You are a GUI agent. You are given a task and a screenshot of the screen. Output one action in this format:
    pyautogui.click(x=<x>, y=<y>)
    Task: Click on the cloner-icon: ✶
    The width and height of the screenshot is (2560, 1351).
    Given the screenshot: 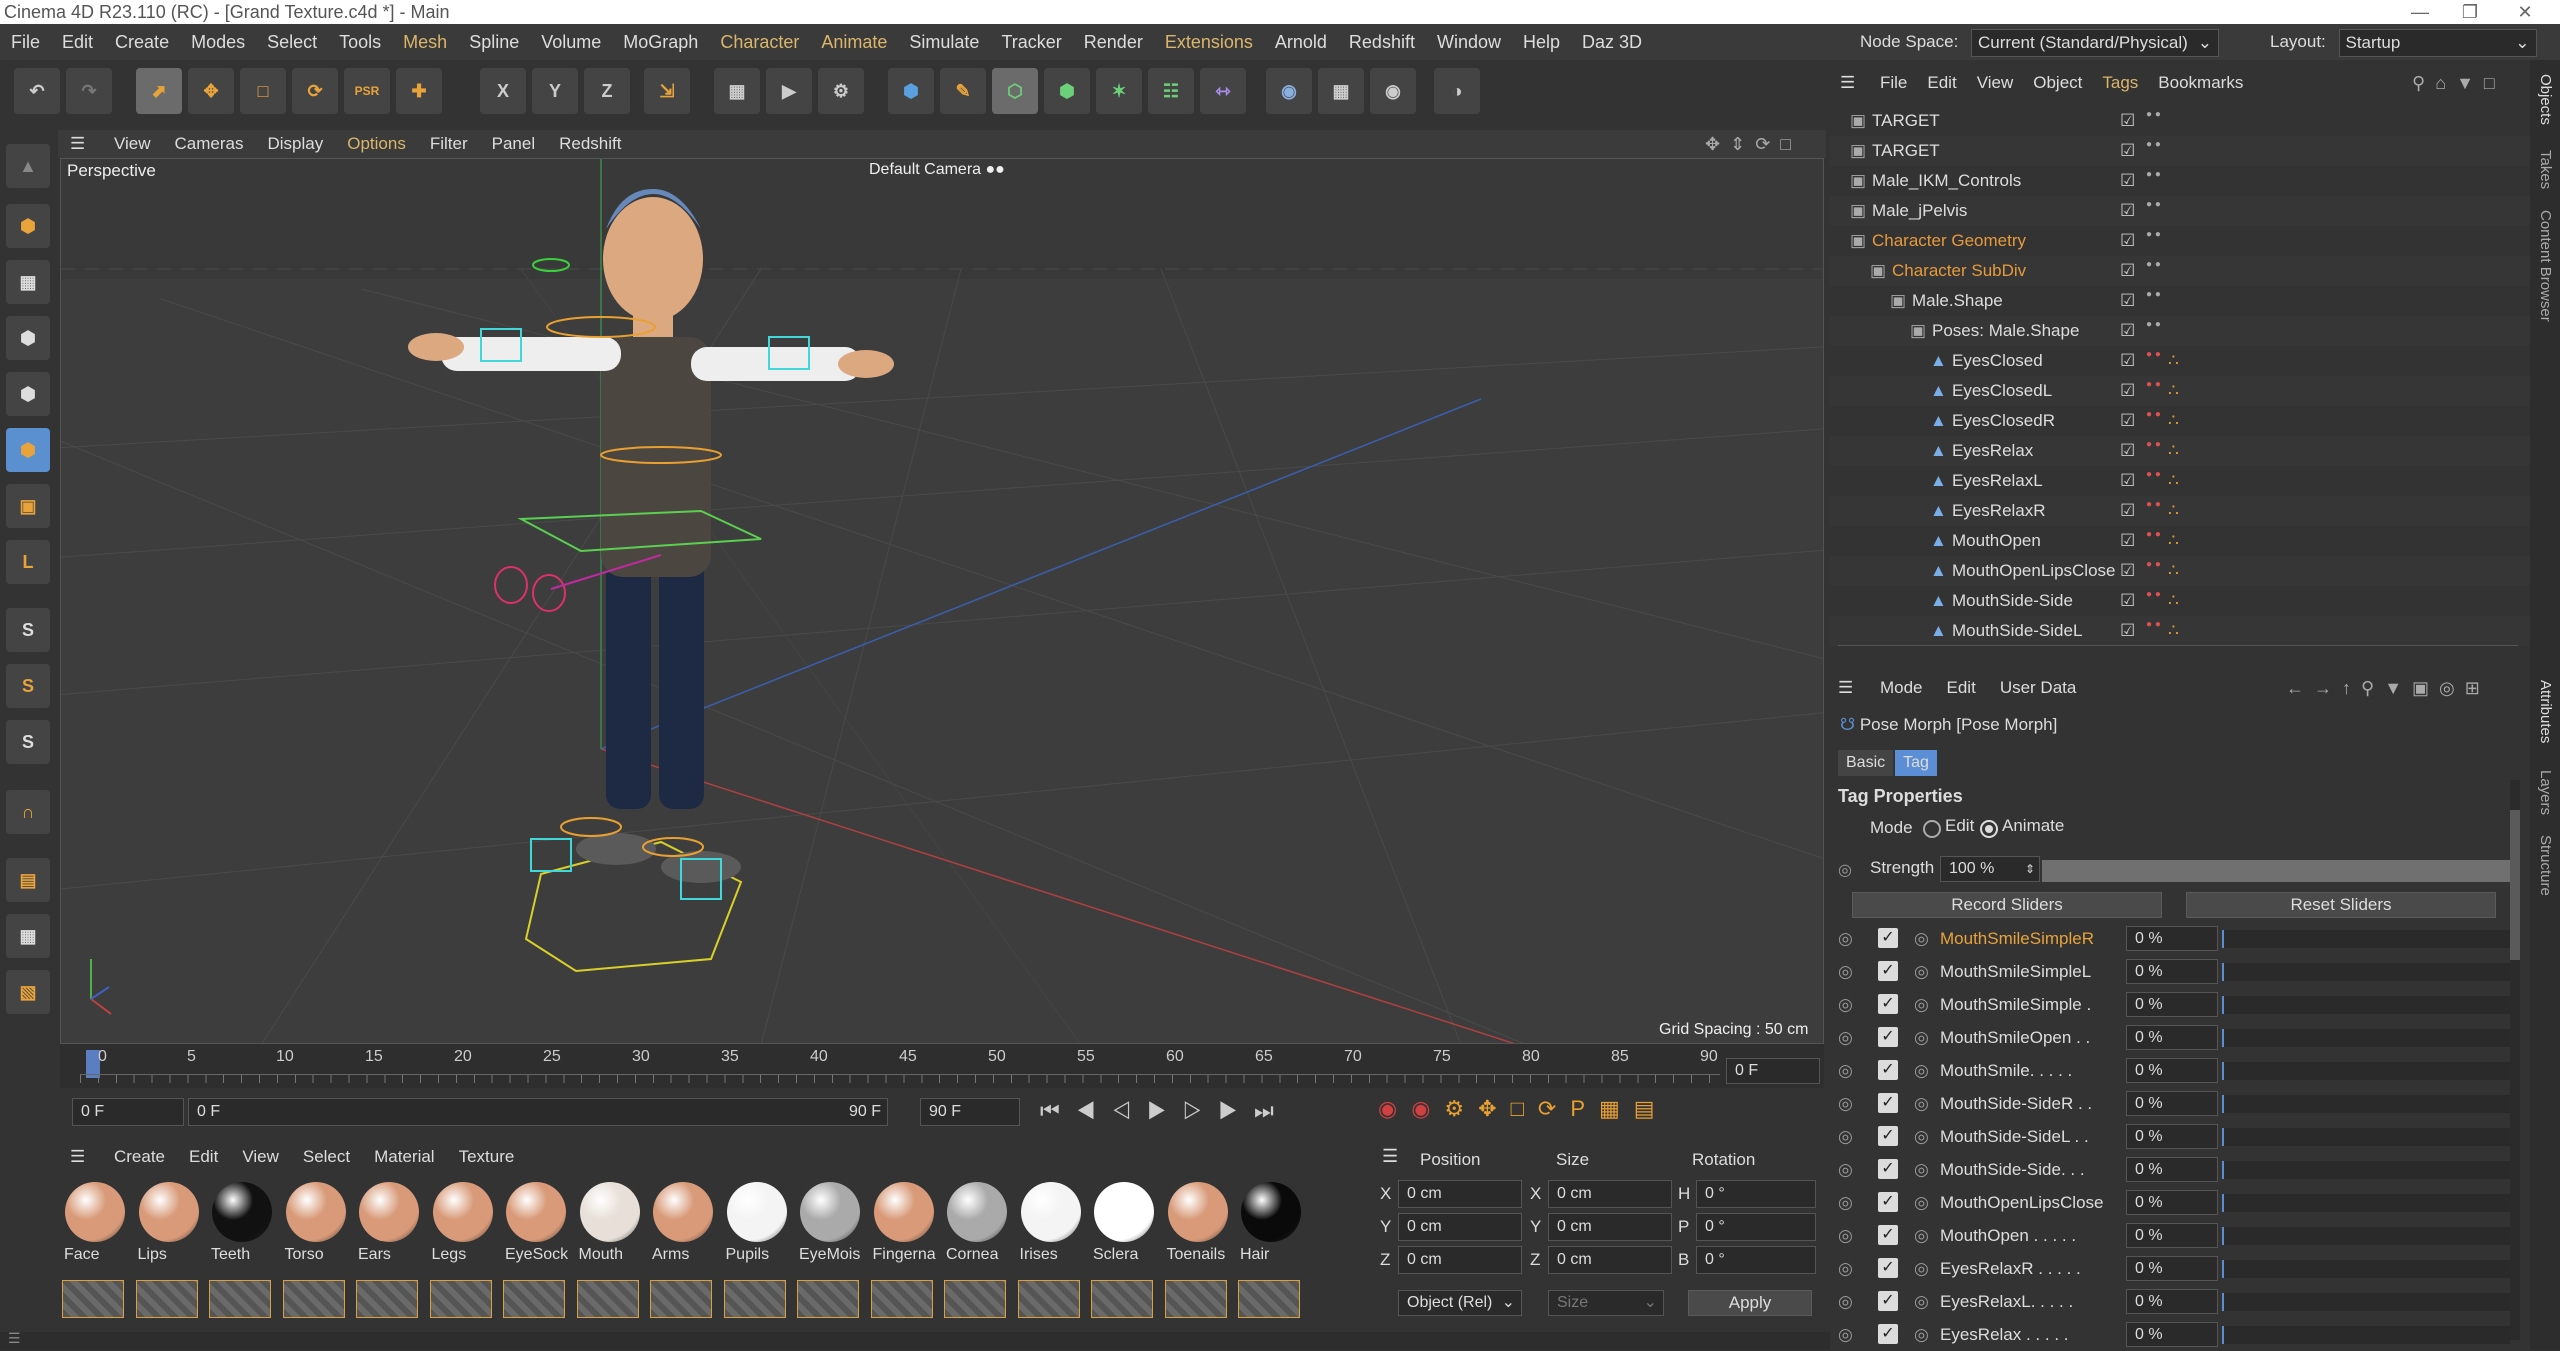 What is the action you would take?
    pyautogui.click(x=1119, y=91)
    